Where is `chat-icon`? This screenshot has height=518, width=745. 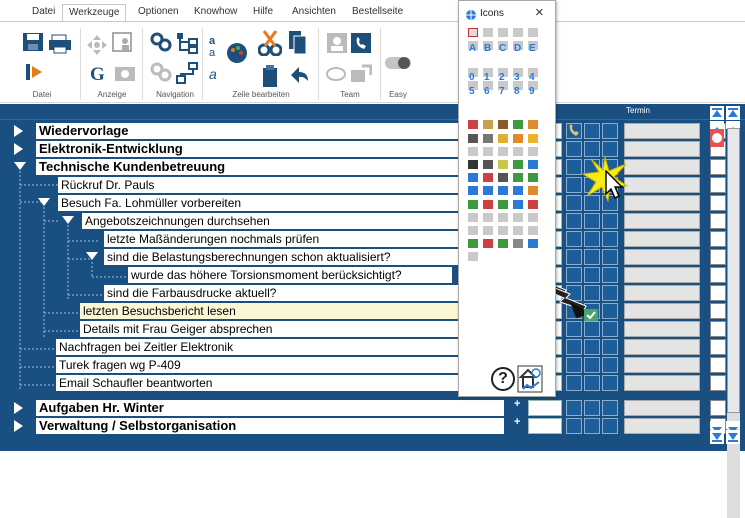
chat-icon is located at coordinates (337, 77).